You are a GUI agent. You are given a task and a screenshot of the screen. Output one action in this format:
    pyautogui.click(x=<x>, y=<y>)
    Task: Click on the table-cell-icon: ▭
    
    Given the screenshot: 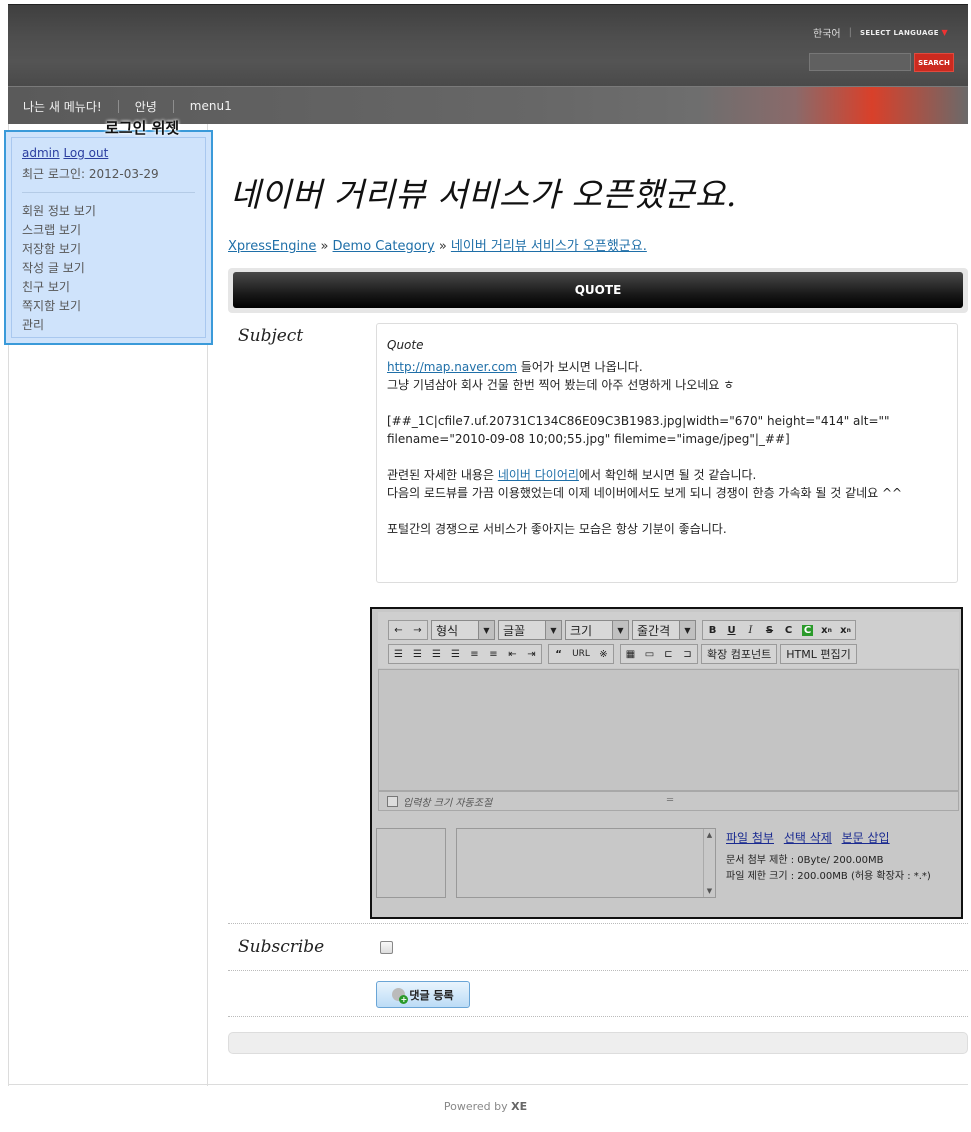 What is the action you would take?
    pyautogui.click(x=649, y=654)
    